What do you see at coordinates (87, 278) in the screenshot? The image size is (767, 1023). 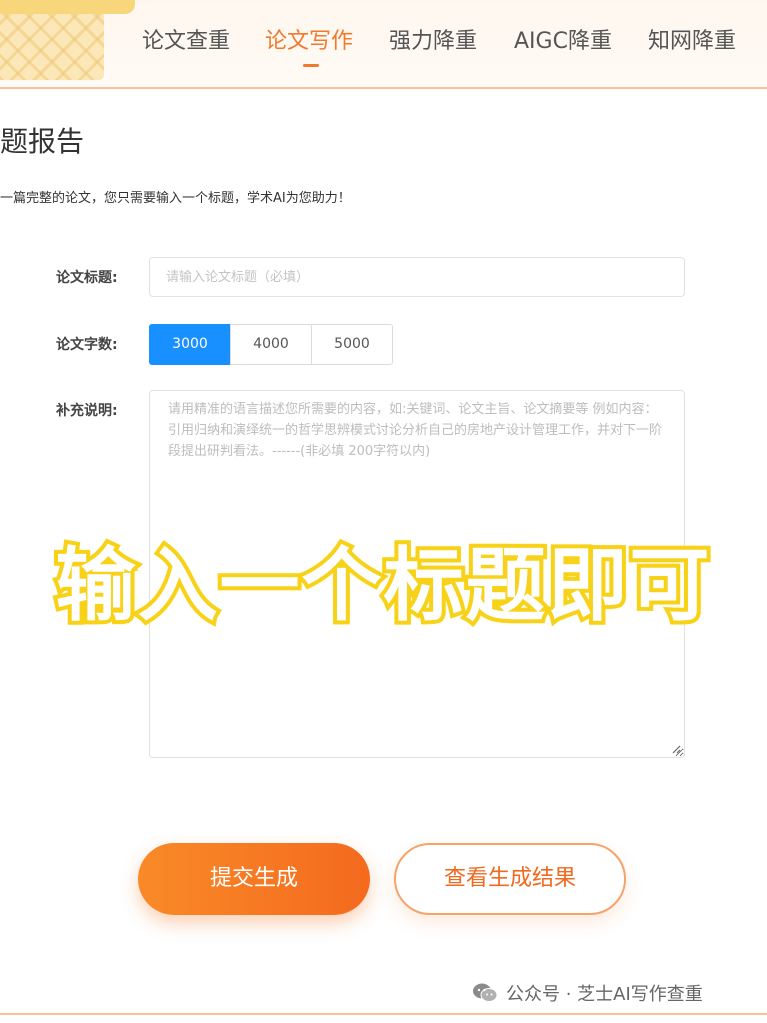 I see `title-label: 论文标题:` at bounding box center [87, 278].